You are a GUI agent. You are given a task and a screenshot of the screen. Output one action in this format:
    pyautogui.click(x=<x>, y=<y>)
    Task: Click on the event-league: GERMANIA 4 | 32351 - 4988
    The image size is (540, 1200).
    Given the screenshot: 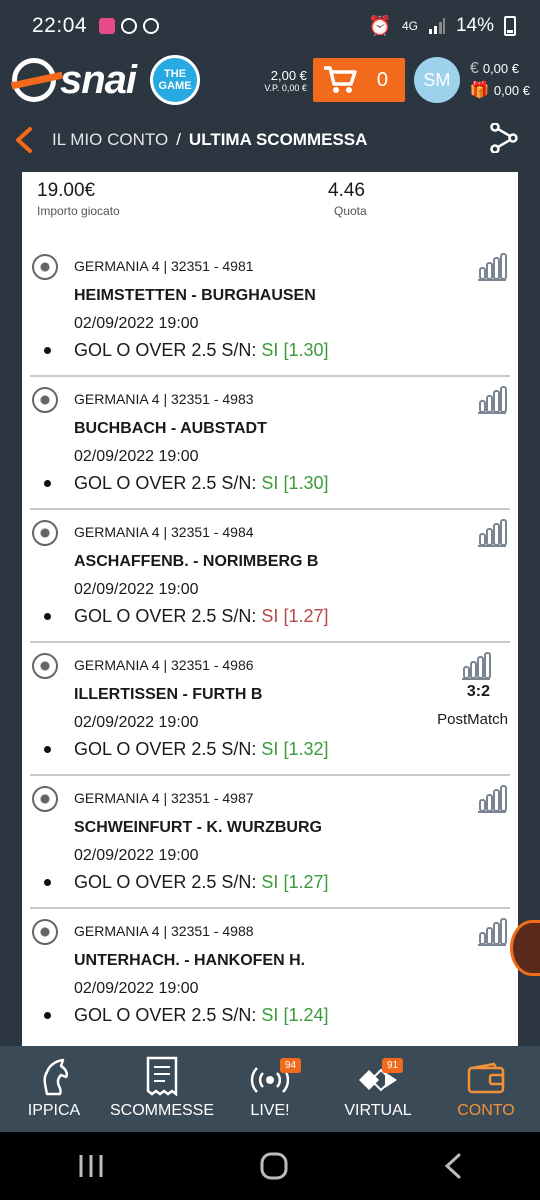 What is the action you would take?
    pyautogui.click(x=164, y=931)
    